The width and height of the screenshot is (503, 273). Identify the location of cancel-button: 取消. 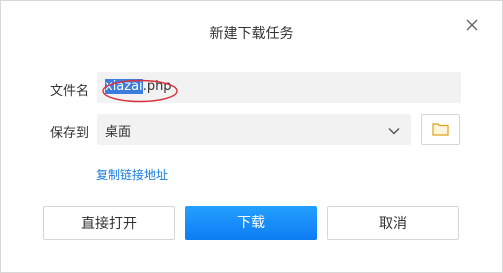
(393, 223).